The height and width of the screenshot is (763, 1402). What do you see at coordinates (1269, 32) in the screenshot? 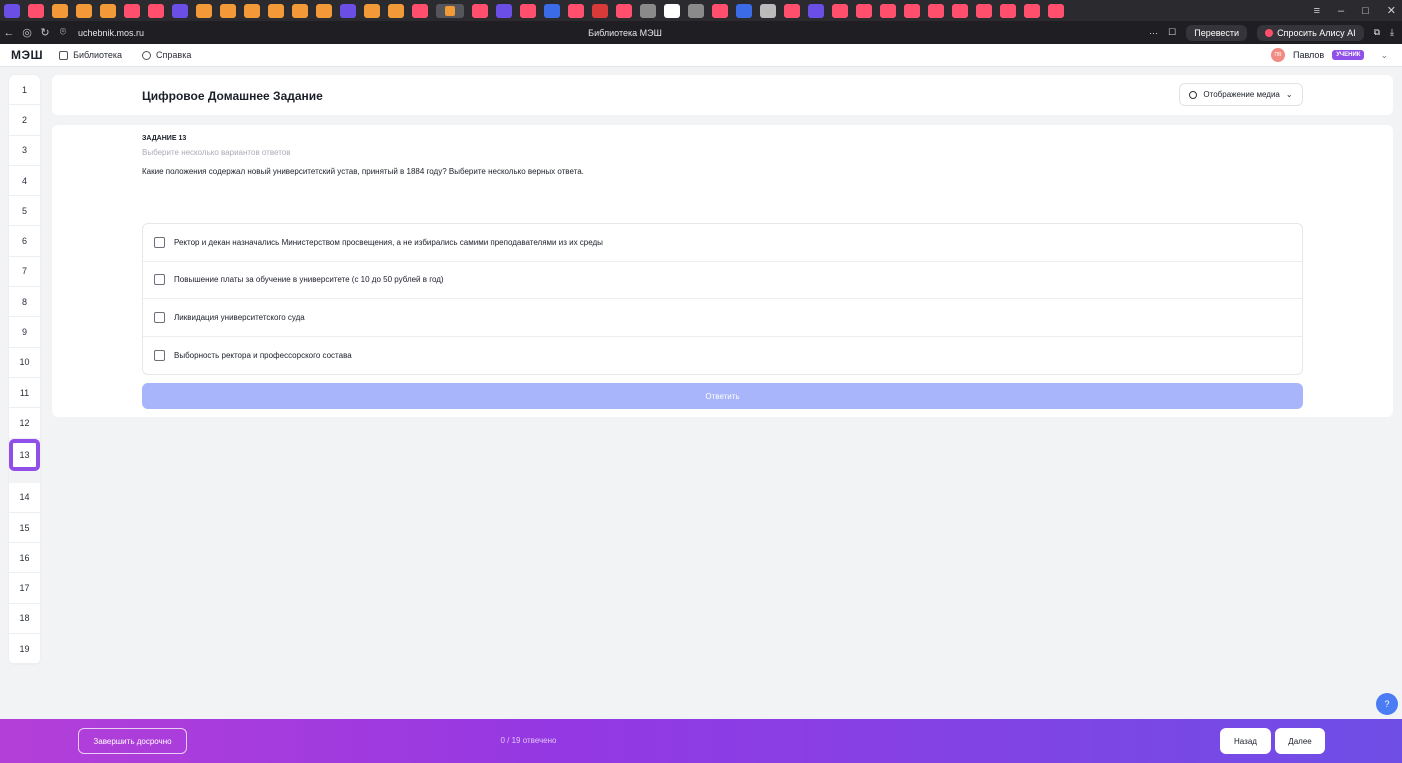
I see `alice-icon` at bounding box center [1269, 32].